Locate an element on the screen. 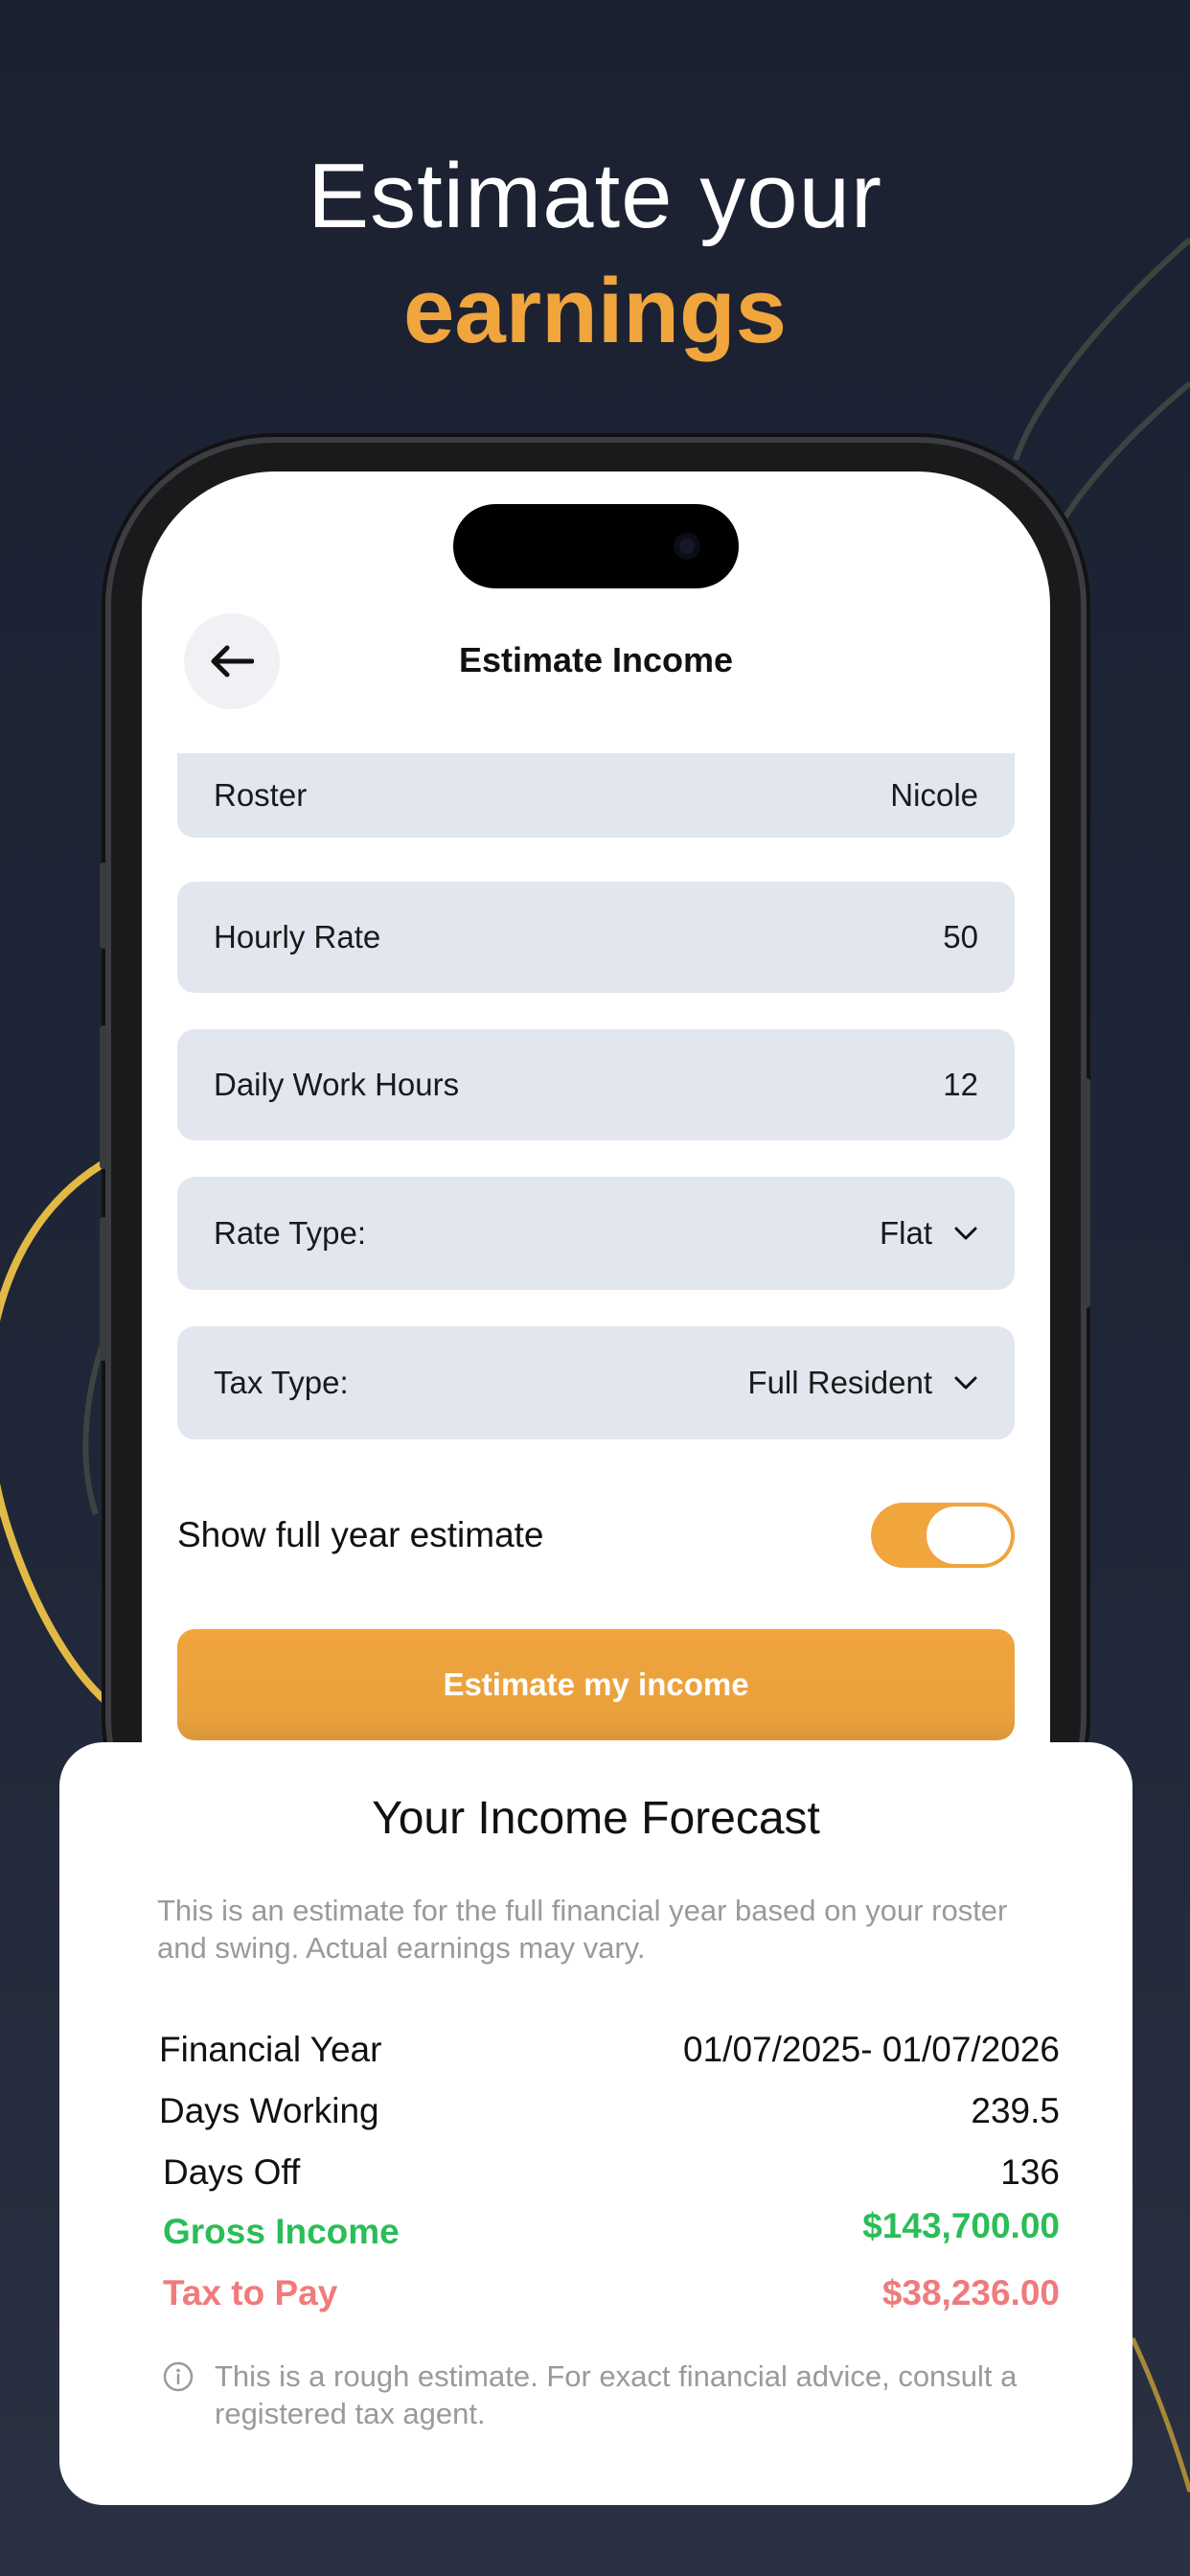 This screenshot has height=2576, width=1190. daily-hours-value: 12 is located at coordinates (961, 1084).